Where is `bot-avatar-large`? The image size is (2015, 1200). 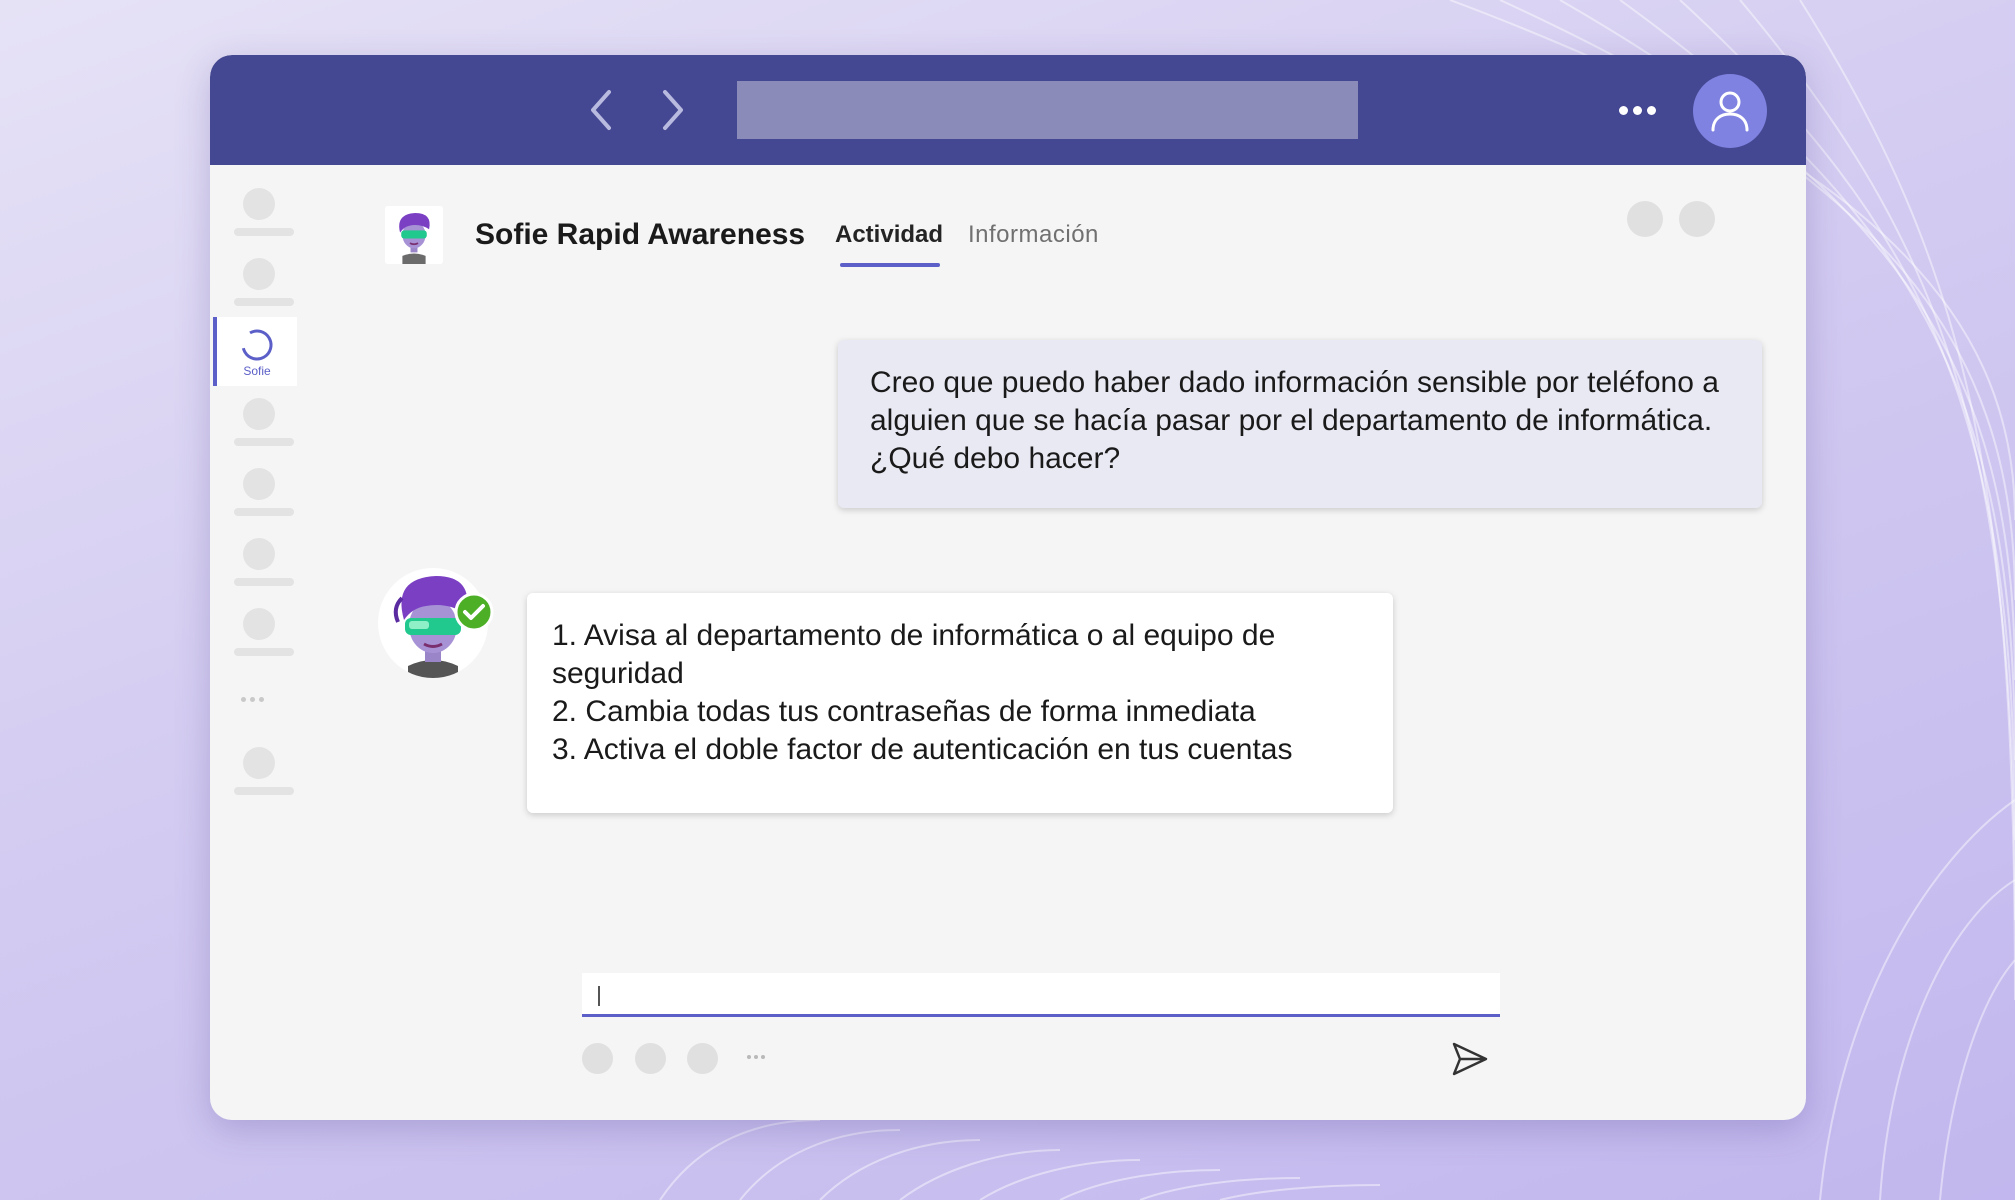 bot-avatar-large is located at coordinates (436, 623).